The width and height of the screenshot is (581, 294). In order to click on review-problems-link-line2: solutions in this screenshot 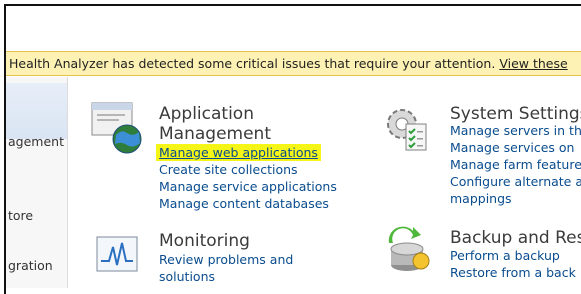, I will do `click(226, 276)`.